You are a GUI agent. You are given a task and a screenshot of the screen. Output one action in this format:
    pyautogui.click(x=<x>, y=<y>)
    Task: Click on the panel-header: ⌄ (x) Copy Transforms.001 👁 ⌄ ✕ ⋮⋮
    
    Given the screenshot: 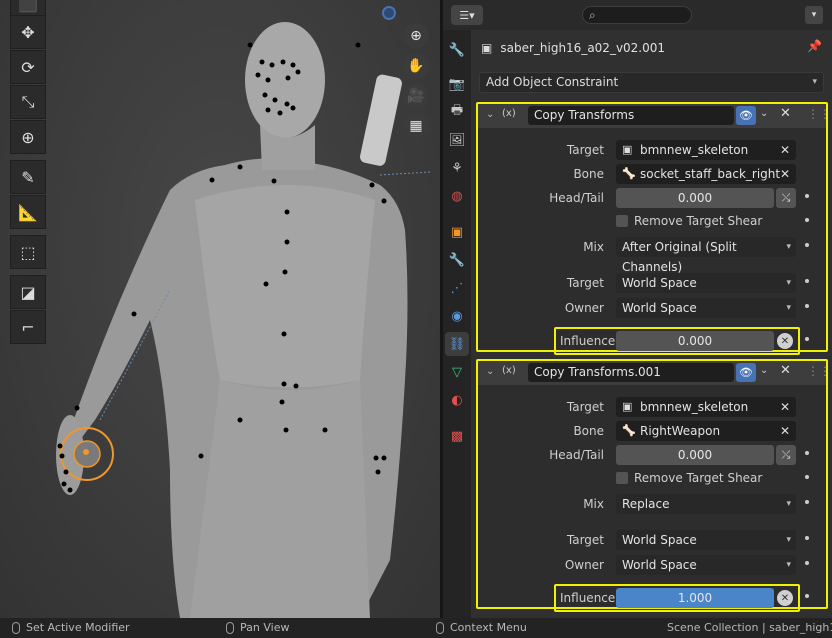 What is the action you would take?
    pyautogui.click(x=654, y=373)
    